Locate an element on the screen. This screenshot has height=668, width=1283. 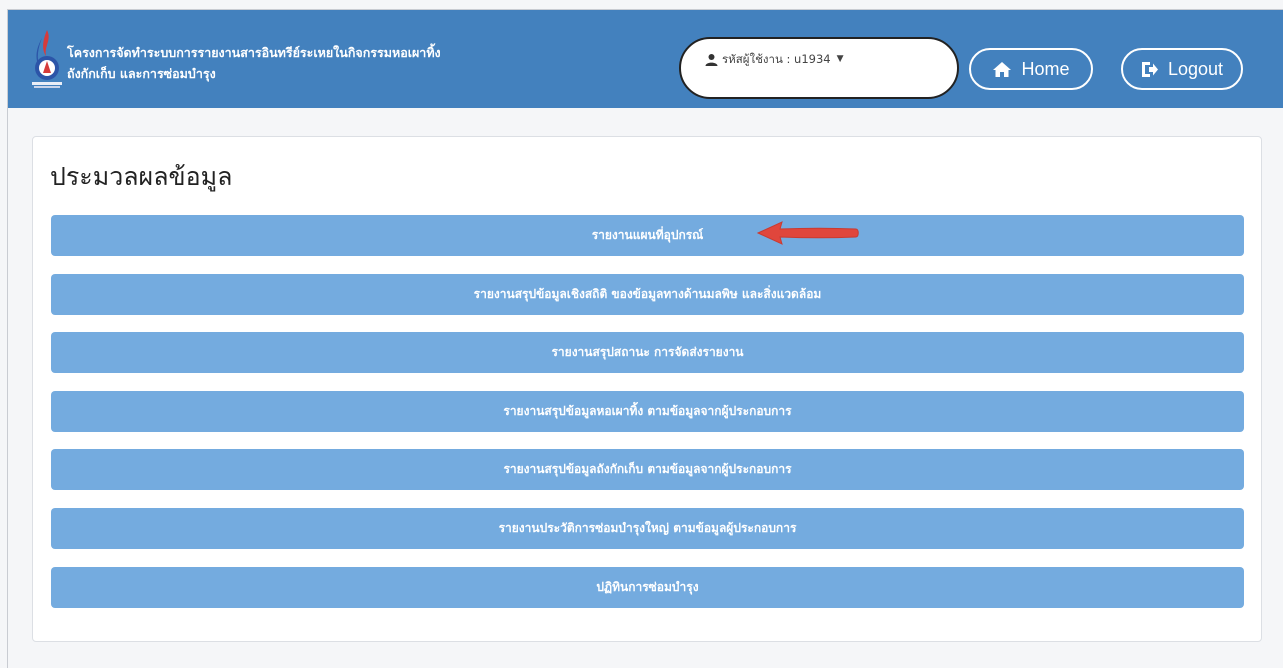
page-title: ประมวลผลข้อมูล is located at coordinates (141, 176).